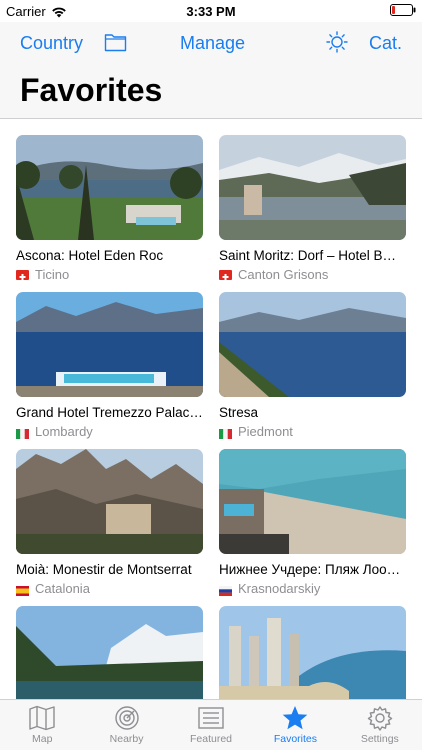 This screenshot has width=422, height=750. I want to click on tab-label: Nearby, so click(126, 739).